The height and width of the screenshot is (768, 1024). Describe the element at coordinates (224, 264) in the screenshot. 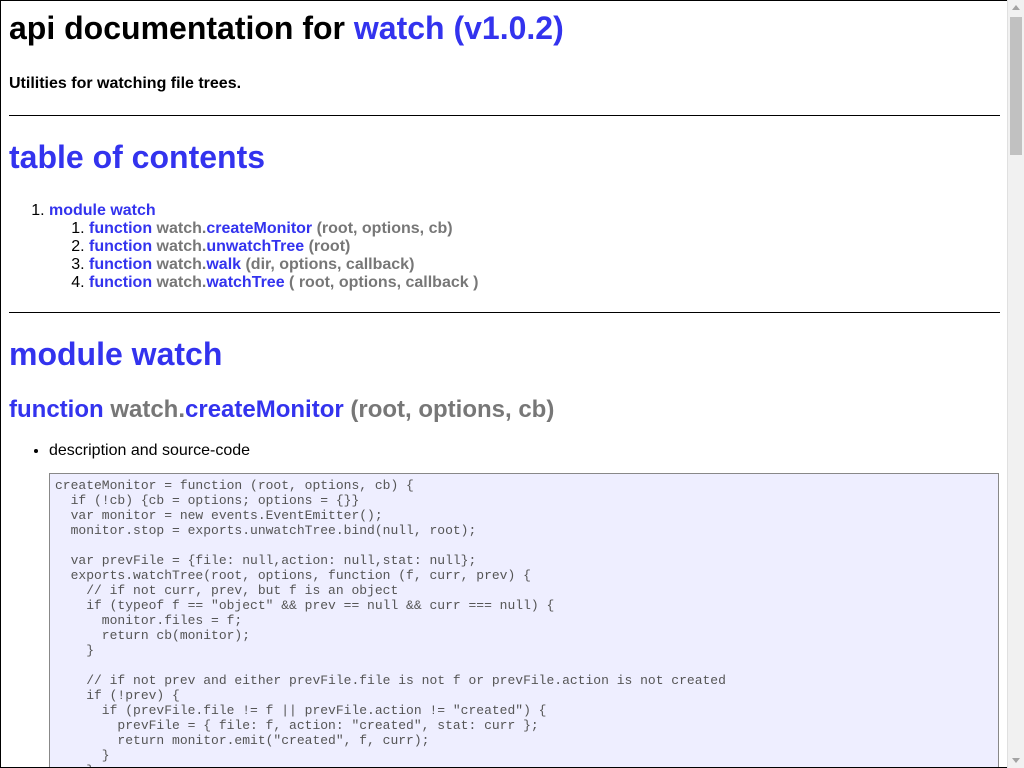

I see `function-name: walk` at that location.